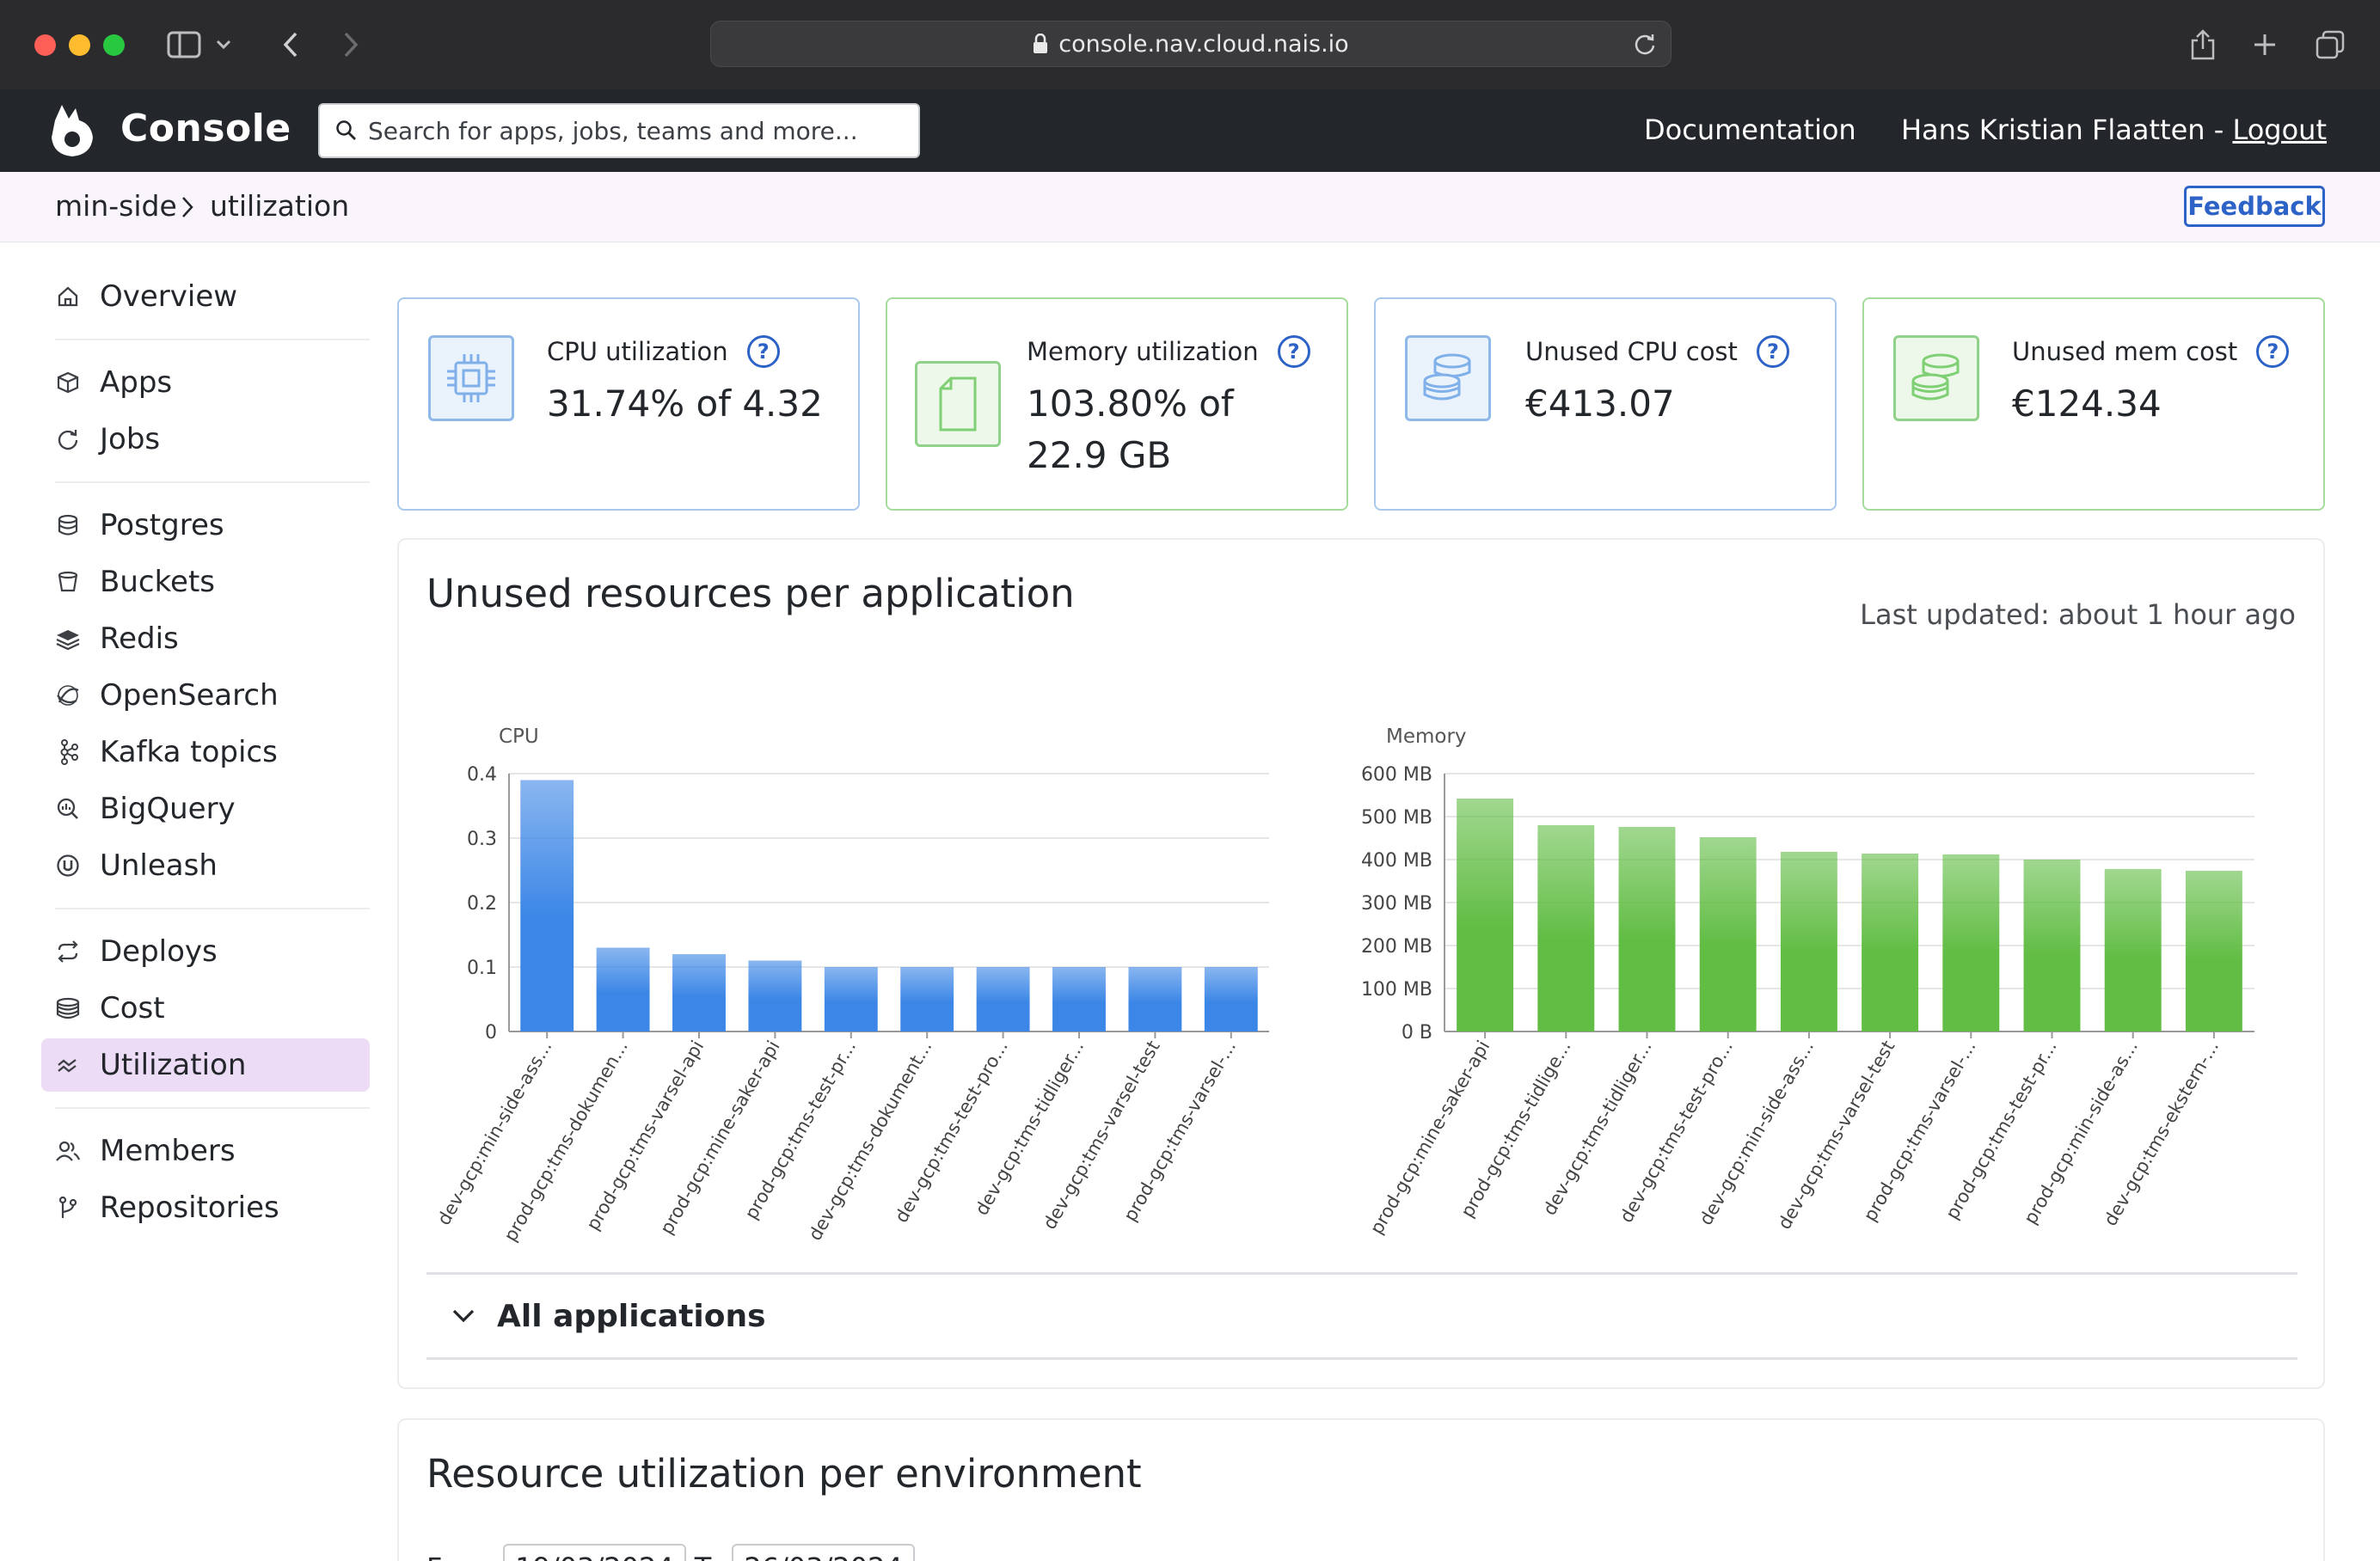 The width and height of the screenshot is (2380, 1561). I want to click on sidebar-item-deploys: Deploys, so click(205, 951).